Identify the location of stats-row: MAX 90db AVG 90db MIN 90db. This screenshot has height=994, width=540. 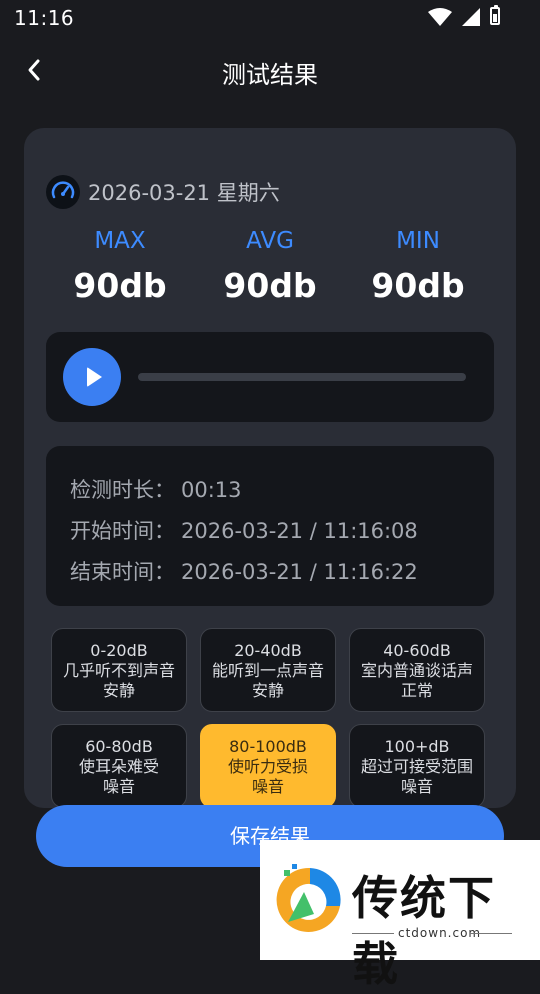
(270, 273).